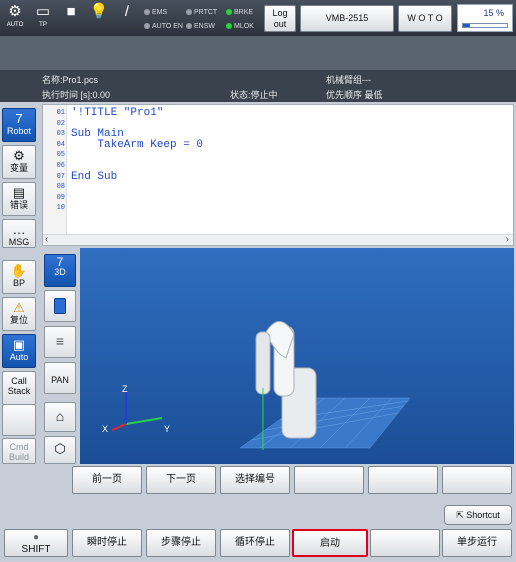 The image size is (516, 562). I want to click on sidebar-item-callstack: Call Stack, so click(19, 388).